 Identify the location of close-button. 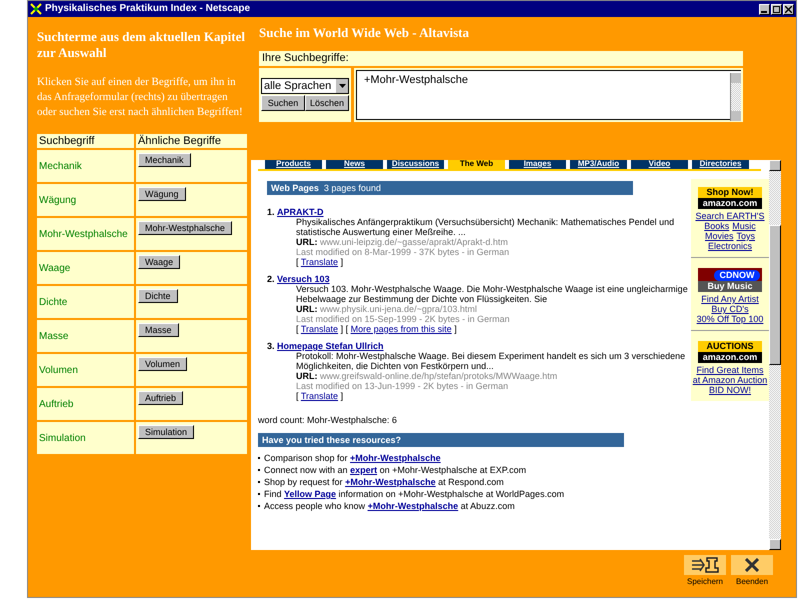
(788, 9).